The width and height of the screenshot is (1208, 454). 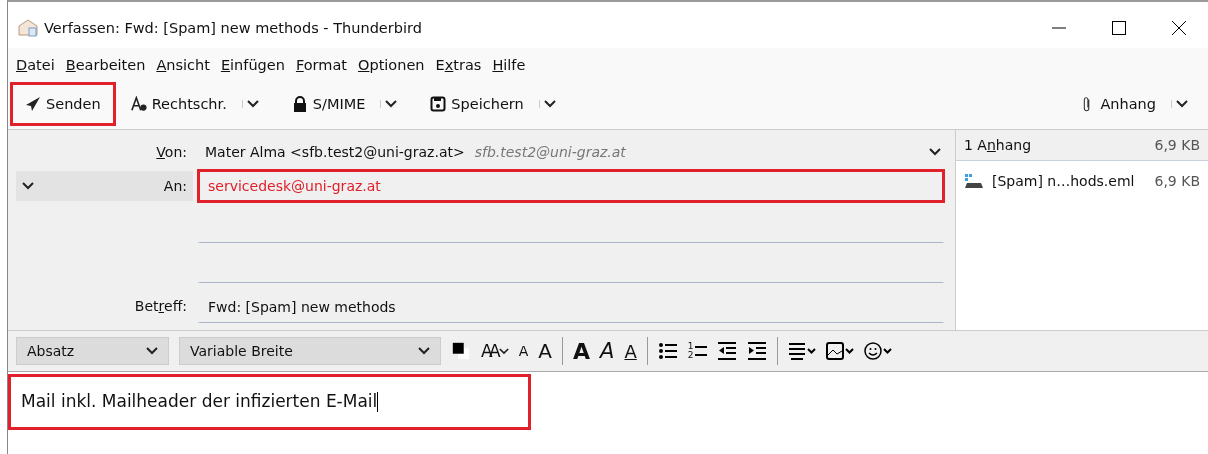 I want to click on menu-item: Extras, so click(x=458, y=65).